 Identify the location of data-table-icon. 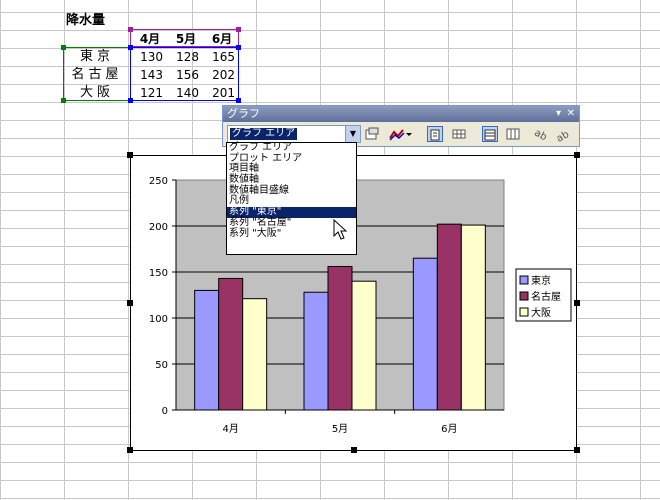
(459, 134).